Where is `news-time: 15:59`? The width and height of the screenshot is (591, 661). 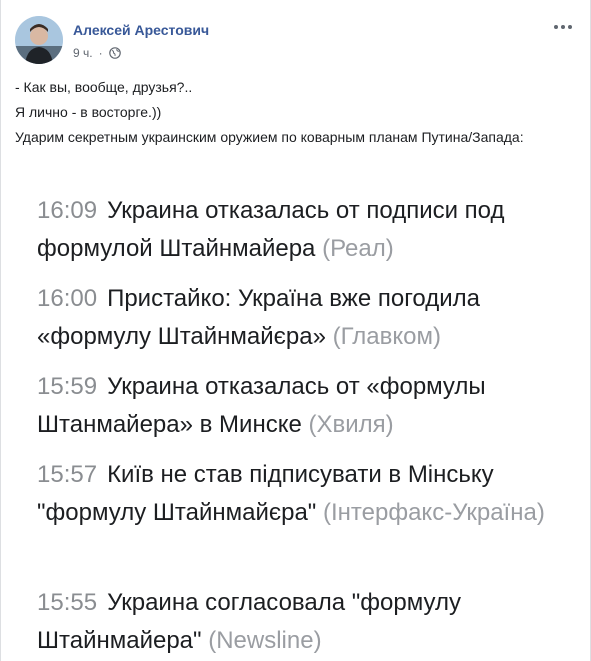 news-time: 15:59 is located at coordinates (67, 386).